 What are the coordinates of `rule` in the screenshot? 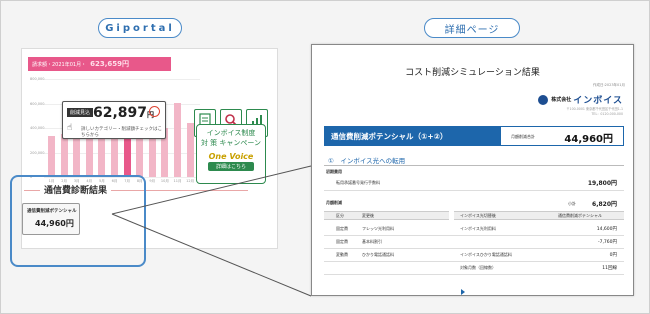 It's located at (474, 190).